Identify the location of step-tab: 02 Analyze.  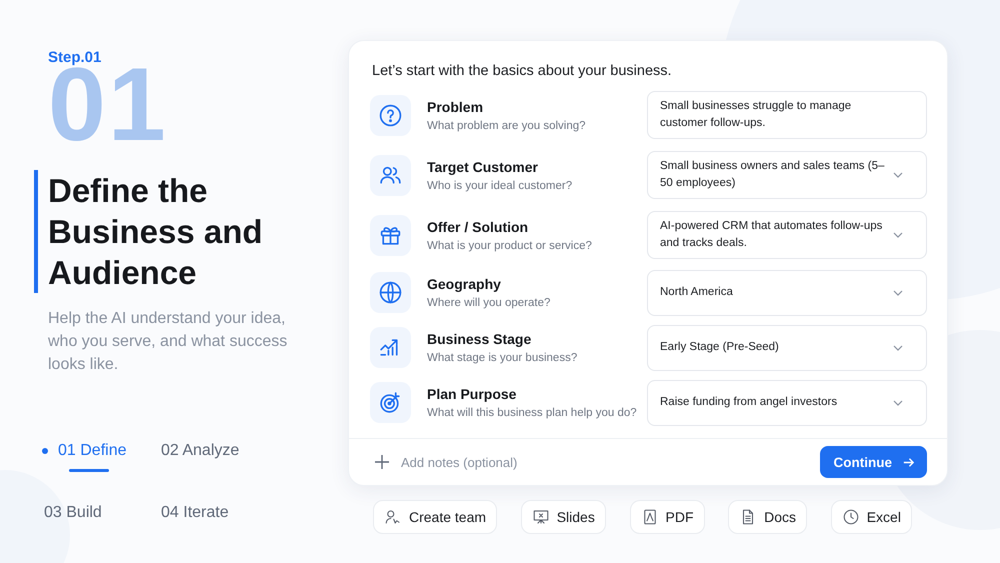
(195, 455).